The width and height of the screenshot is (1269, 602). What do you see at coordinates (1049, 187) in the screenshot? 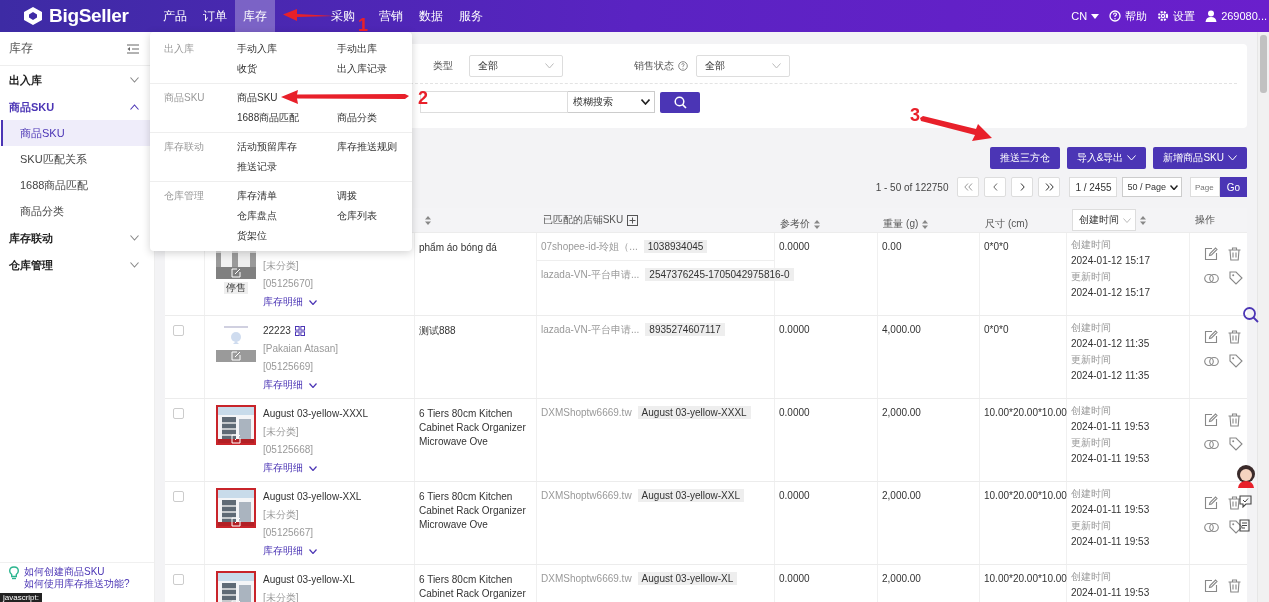
I see `last-page-button` at bounding box center [1049, 187].